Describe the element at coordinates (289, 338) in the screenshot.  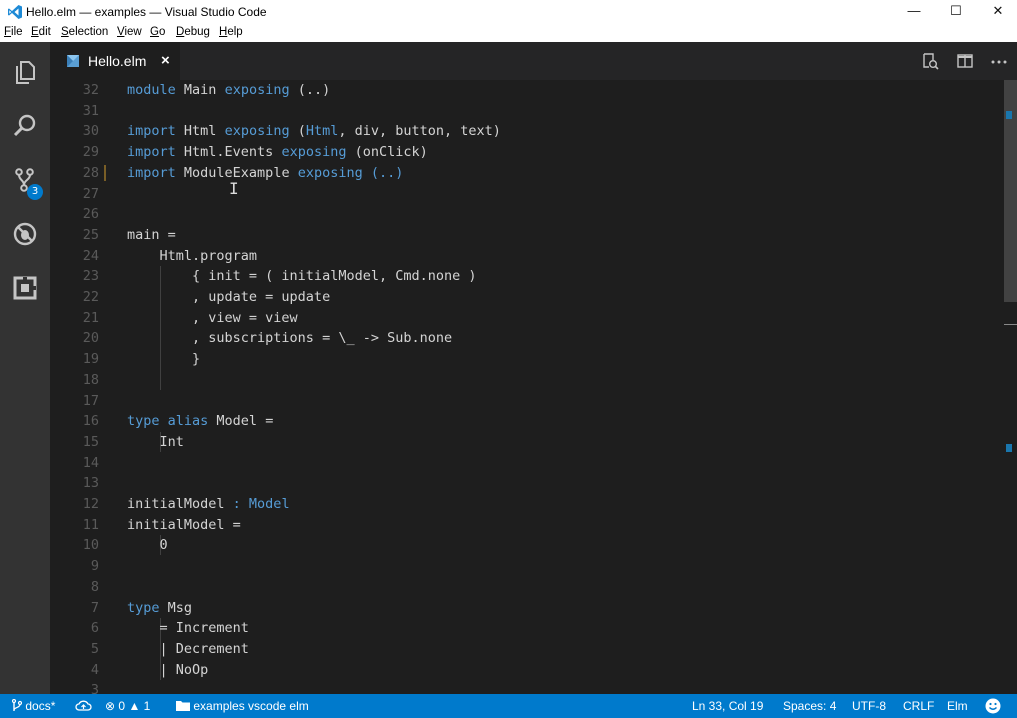
I see `code-text: , subscriptions = \_ -> Sub.none` at that location.